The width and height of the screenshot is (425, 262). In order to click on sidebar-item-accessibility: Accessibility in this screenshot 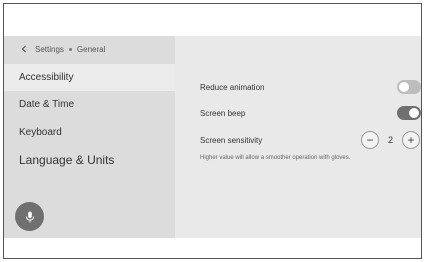, I will do `click(89, 77)`.